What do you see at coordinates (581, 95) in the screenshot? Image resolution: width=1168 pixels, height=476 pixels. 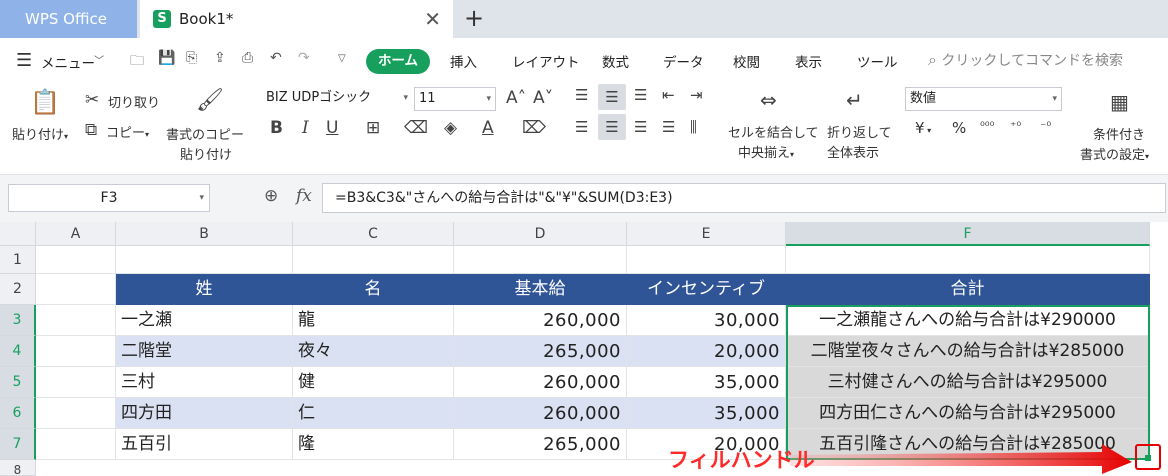 I see `align-top-icon: ☰` at bounding box center [581, 95].